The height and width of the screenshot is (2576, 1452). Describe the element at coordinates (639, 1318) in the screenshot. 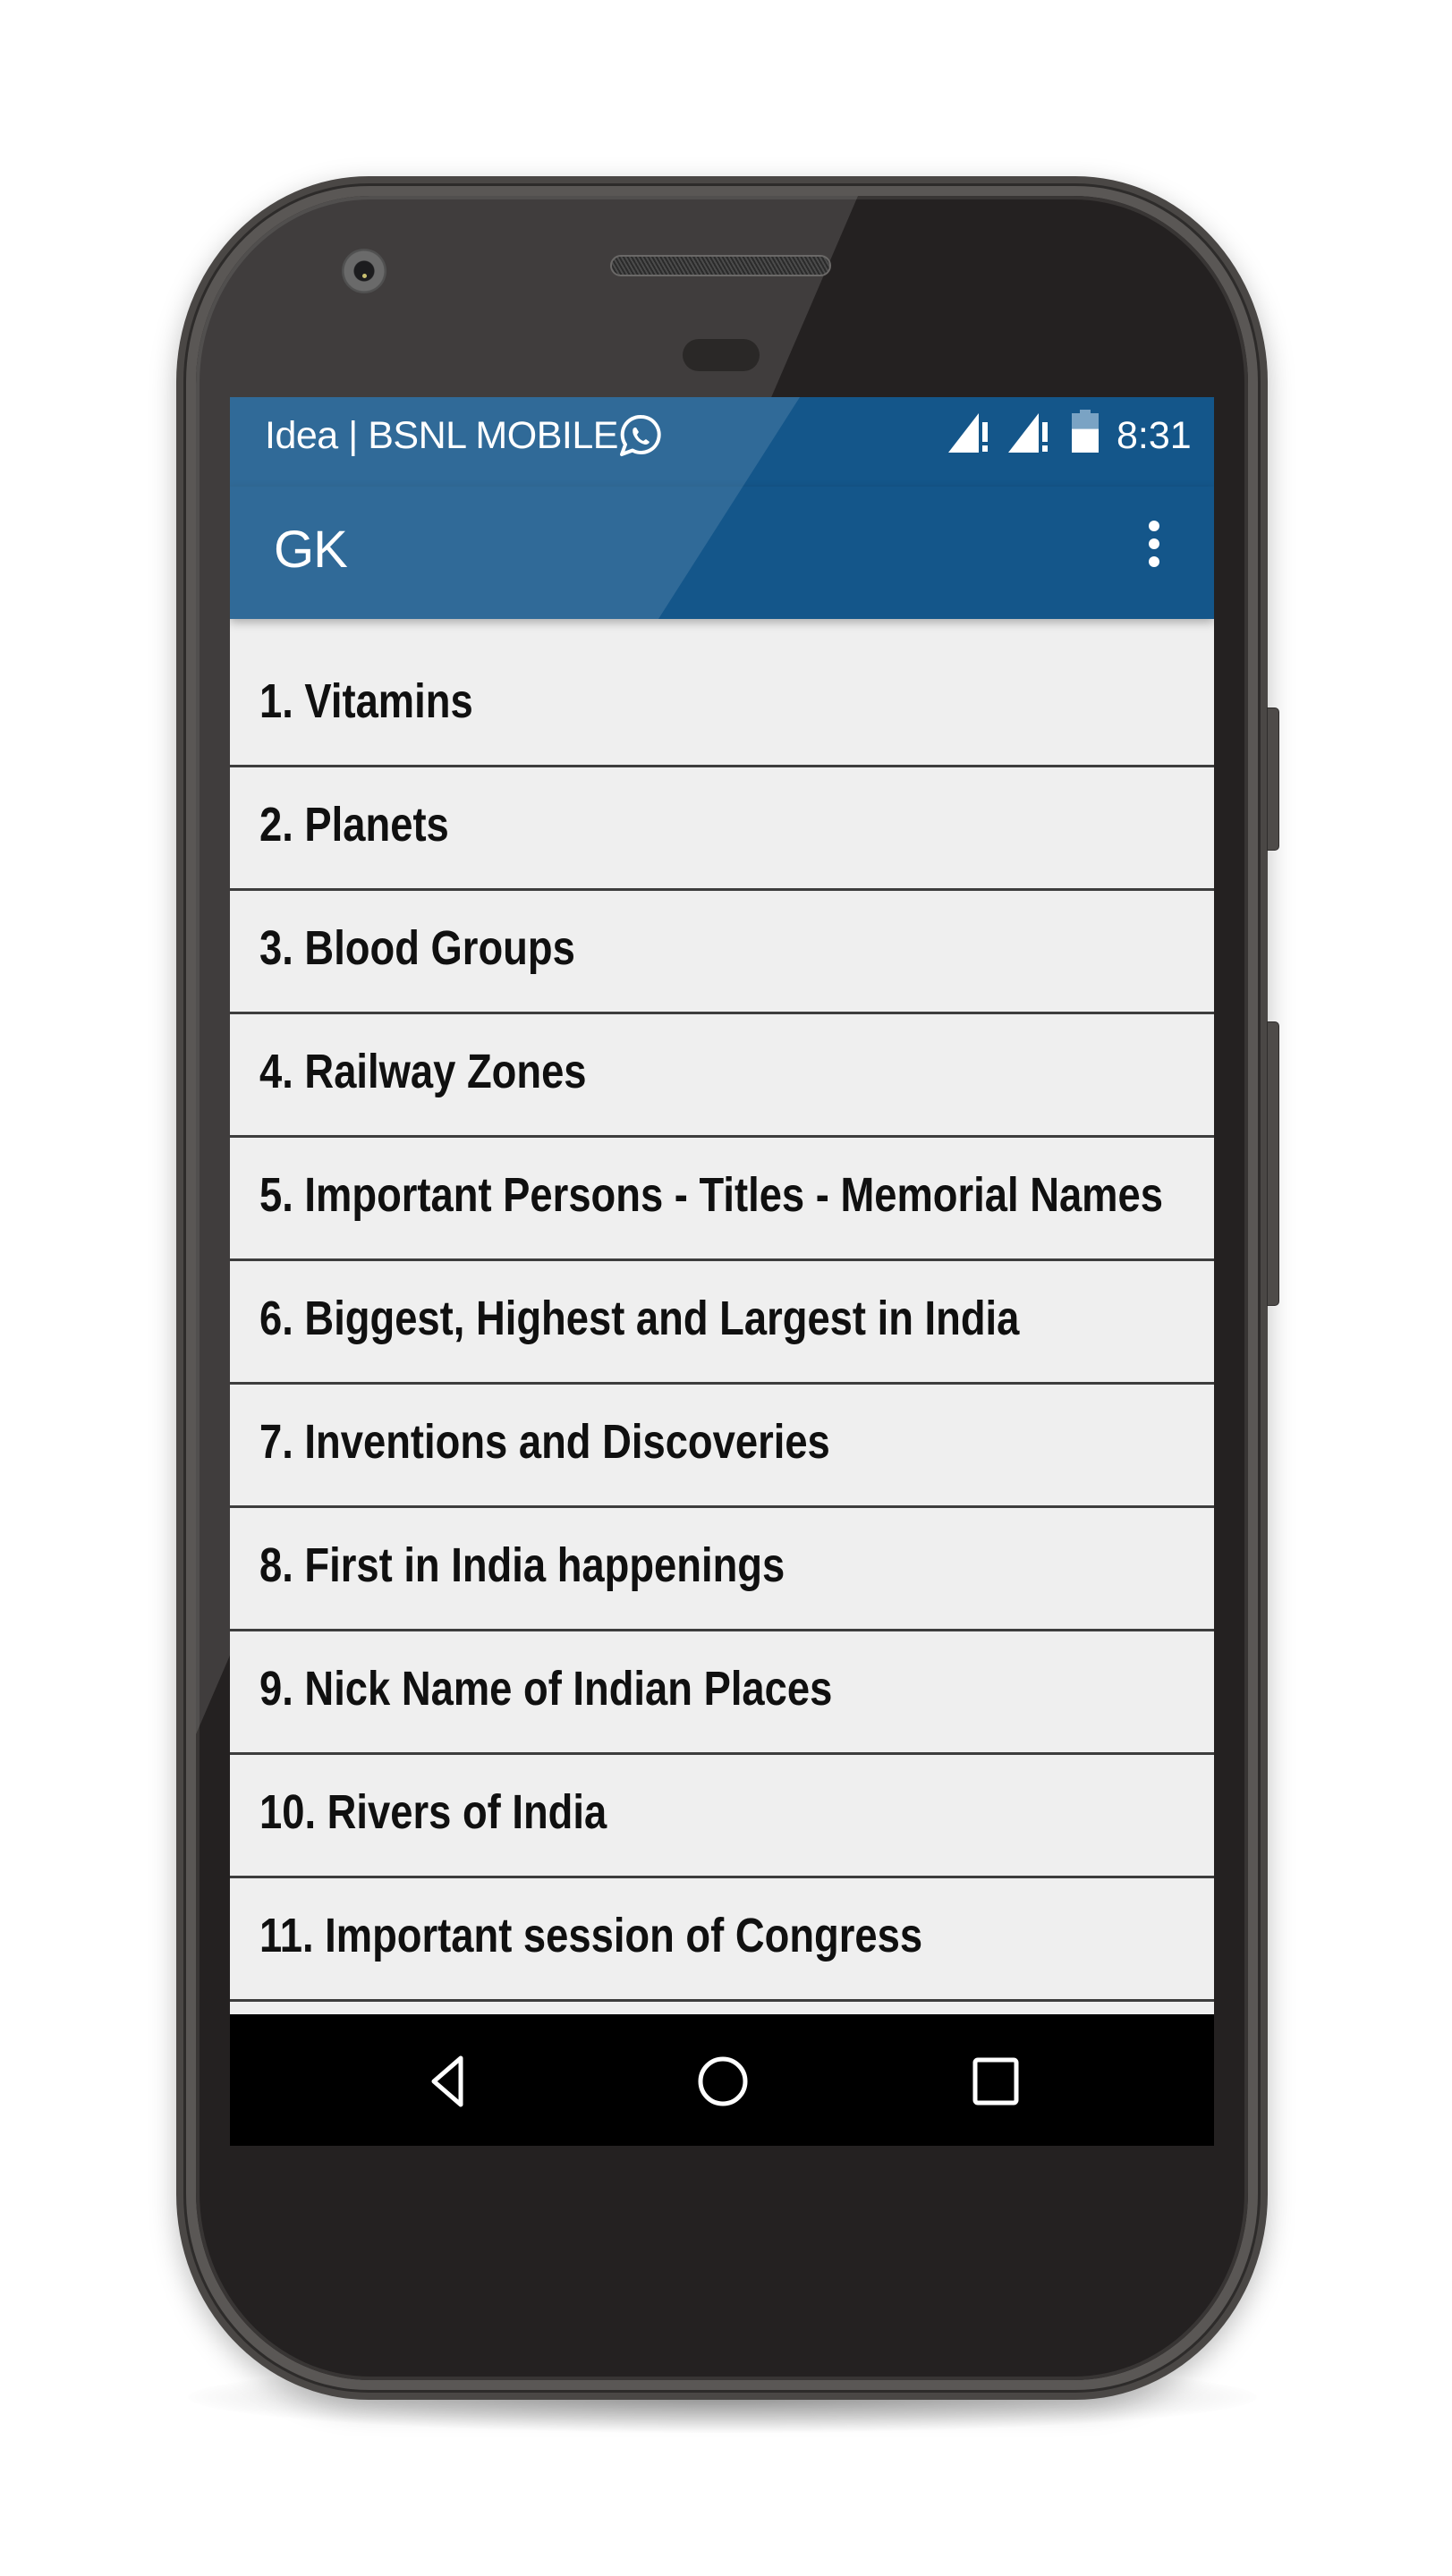

I see `list-item-label: 6. Biggest, Highest and Largest in India` at that location.